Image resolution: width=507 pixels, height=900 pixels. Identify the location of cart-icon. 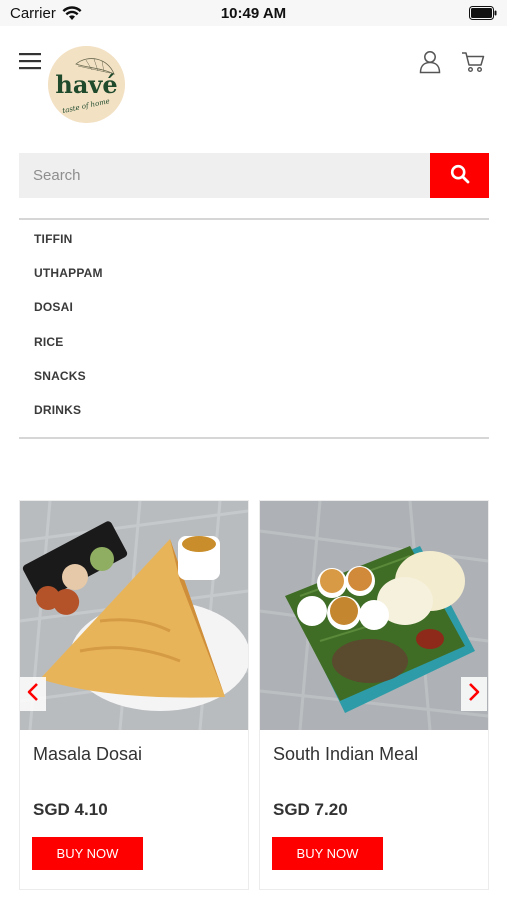
(473, 62).